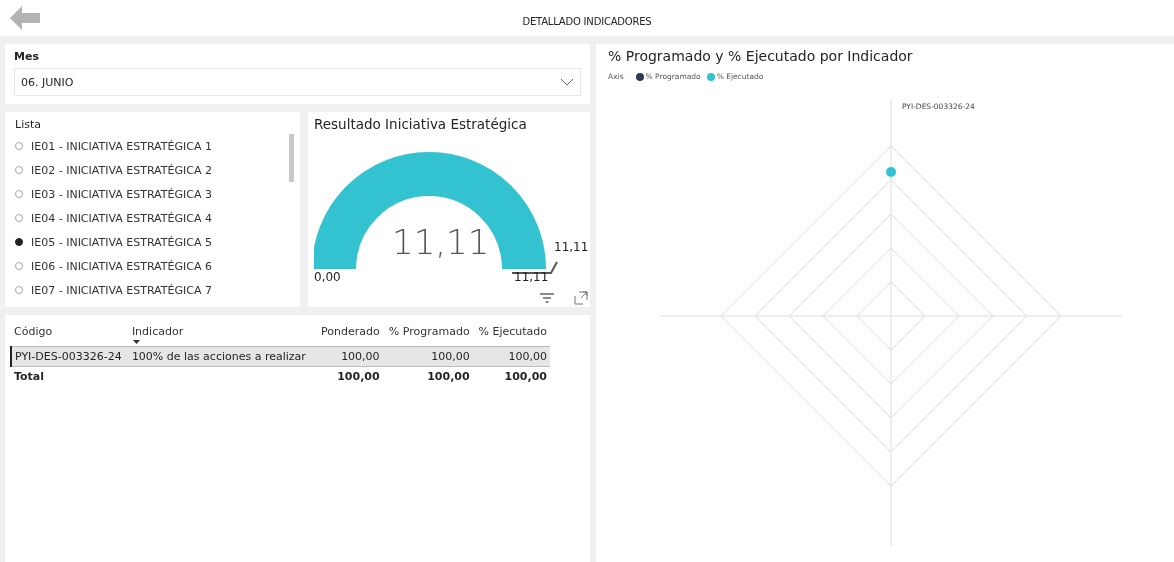 This screenshot has height=562, width=1174. What do you see at coordinates (587, 21) in the screenshot?
I see `page-title: DETALLADO INDICADORES` at bounding box center [587, 21].